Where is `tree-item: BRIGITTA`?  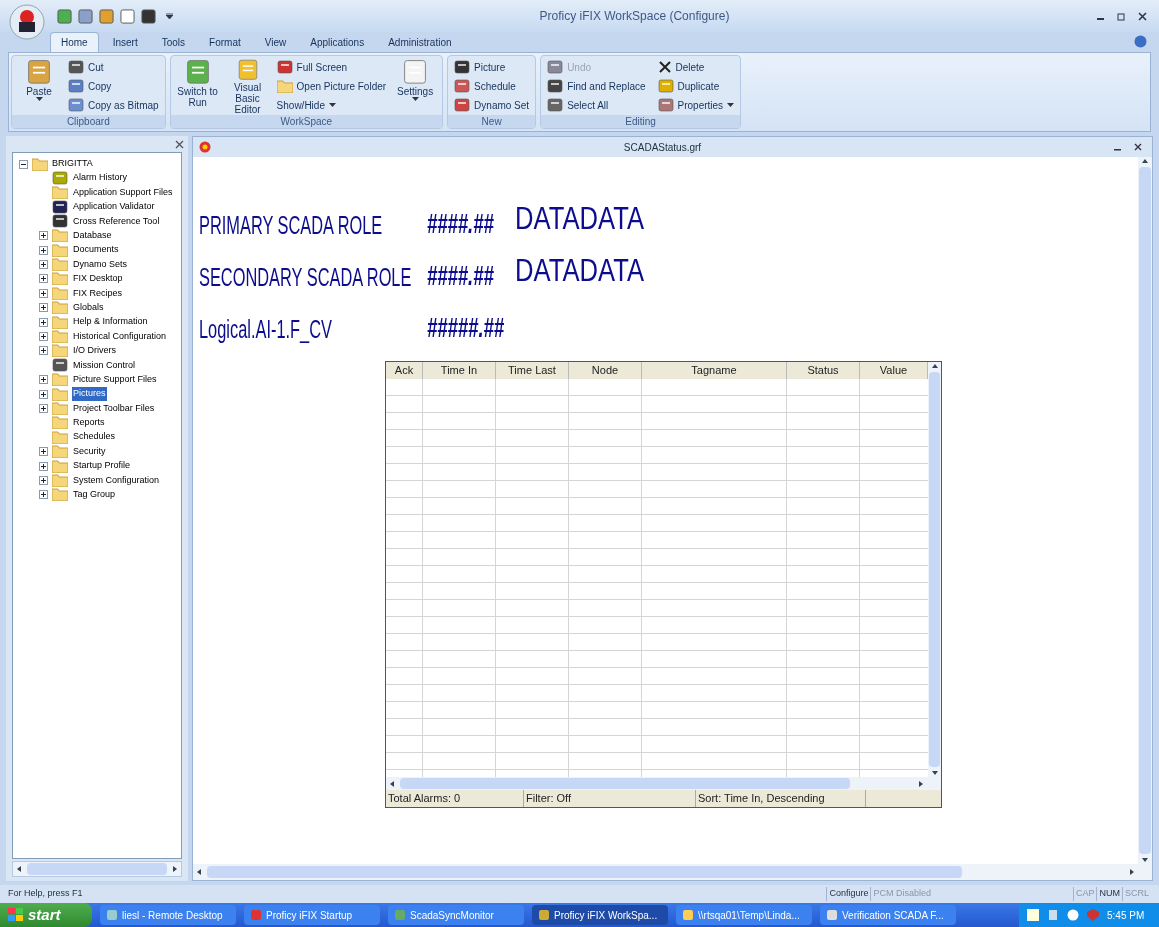 tree-item: BRIGITTA is located at coordinates (72, 164).